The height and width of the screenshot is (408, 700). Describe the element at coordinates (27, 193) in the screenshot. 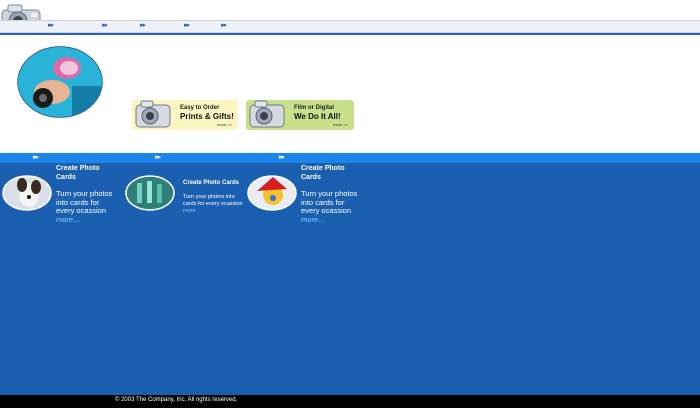

I see `card-photo-dog` at that location.